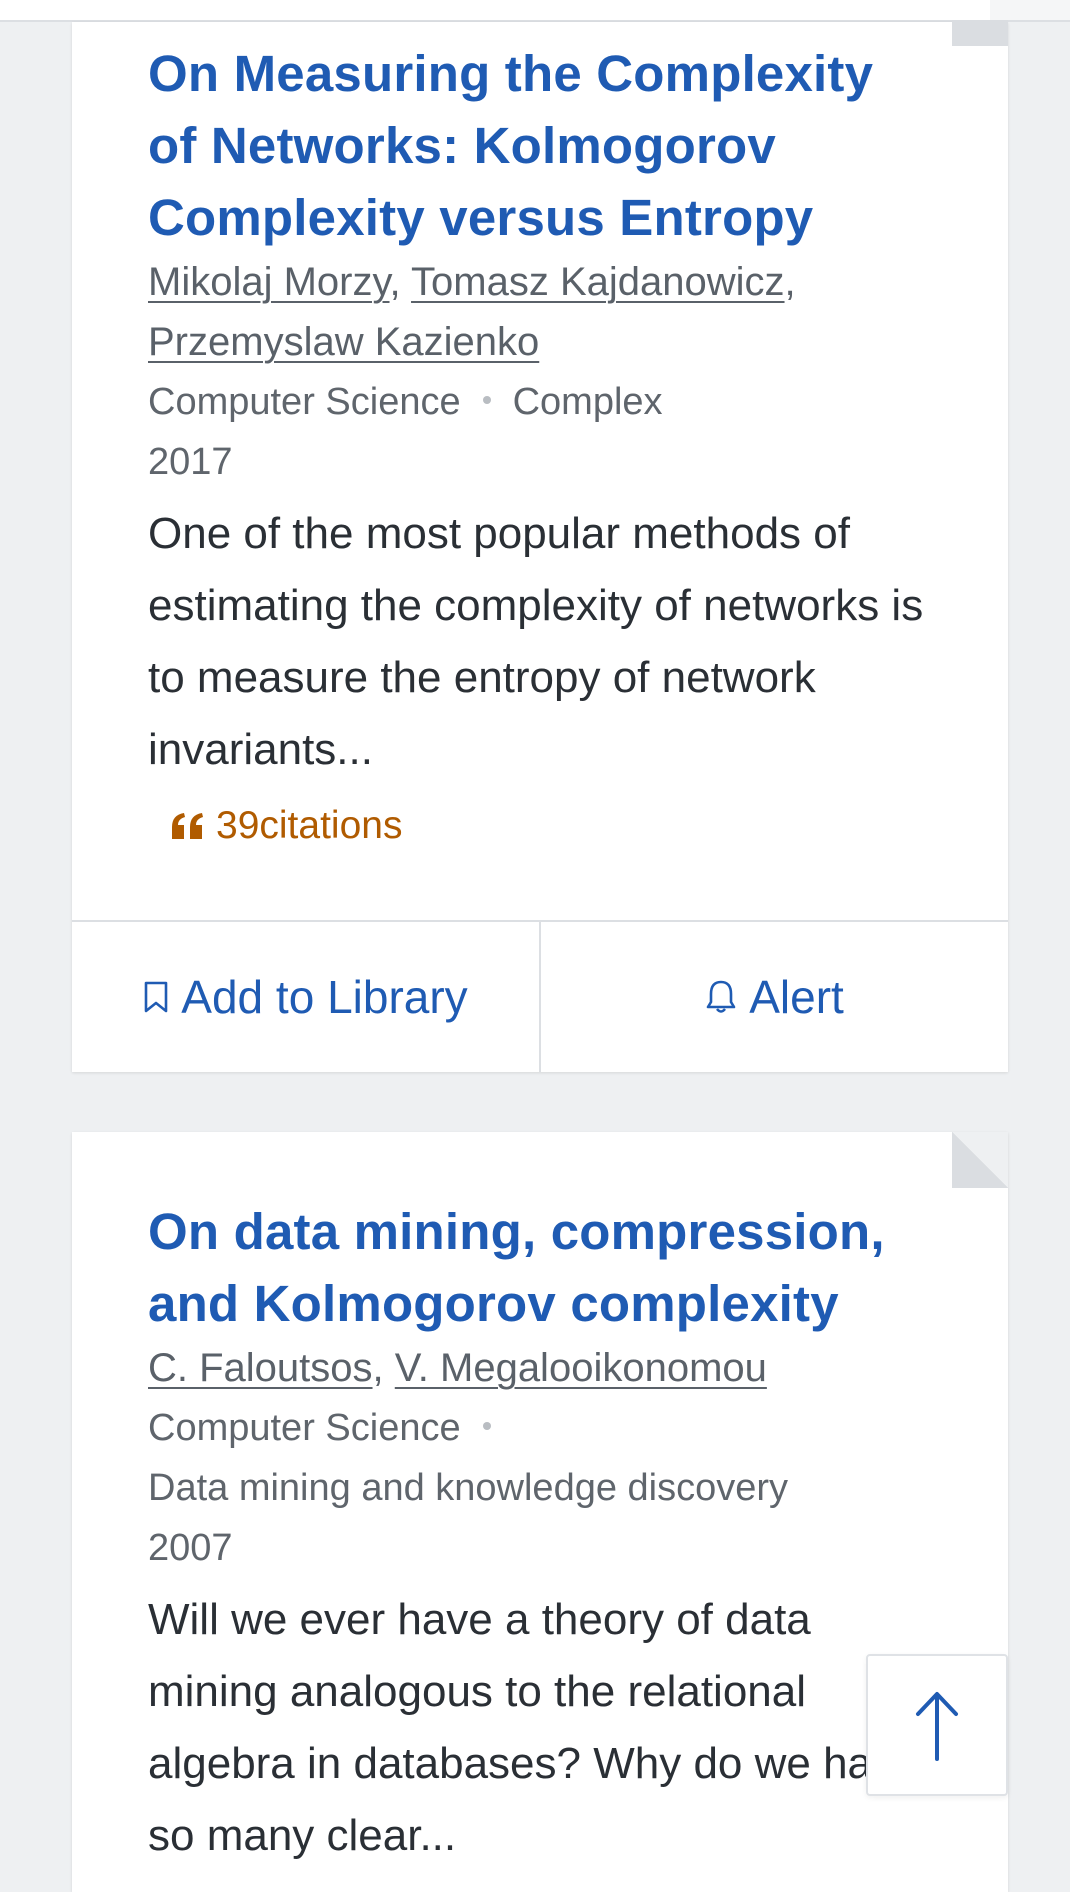 The height and width of the screenshot is (1892, 1070). What do you see at coordinates (1030, 10) in the screenshot?
I see `card-fold-corner` at bounding box center [1030, 10].